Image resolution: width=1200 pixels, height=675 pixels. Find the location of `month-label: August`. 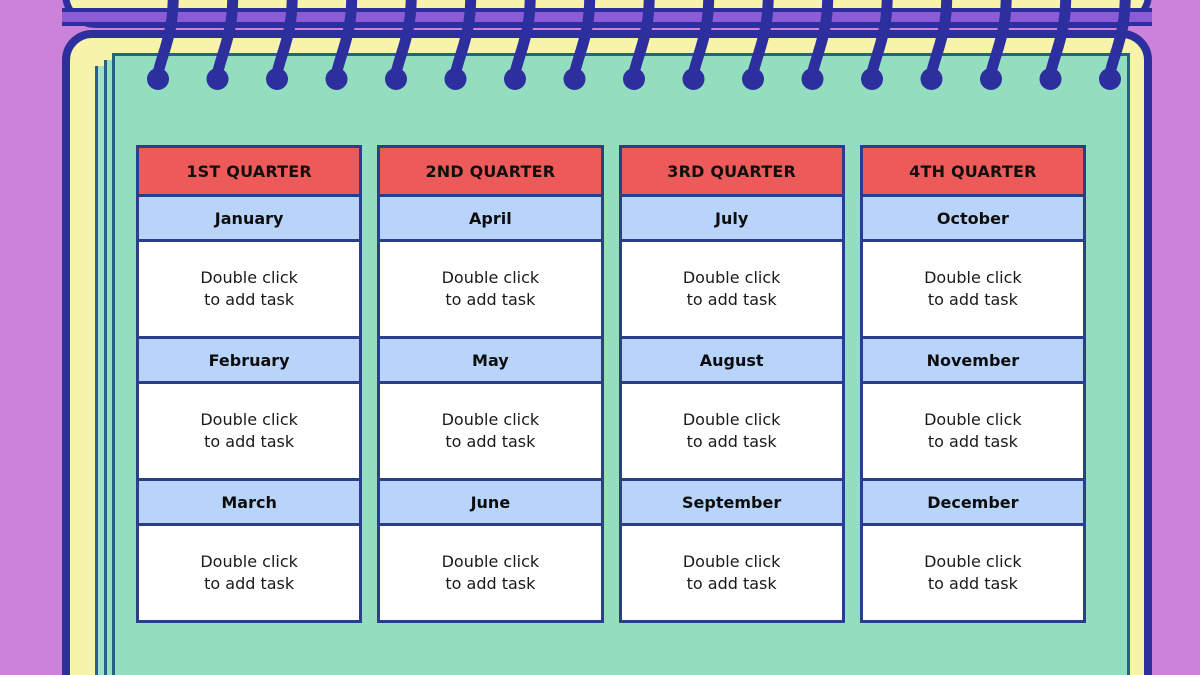

month-label: August is located at coordinates (731, 360).